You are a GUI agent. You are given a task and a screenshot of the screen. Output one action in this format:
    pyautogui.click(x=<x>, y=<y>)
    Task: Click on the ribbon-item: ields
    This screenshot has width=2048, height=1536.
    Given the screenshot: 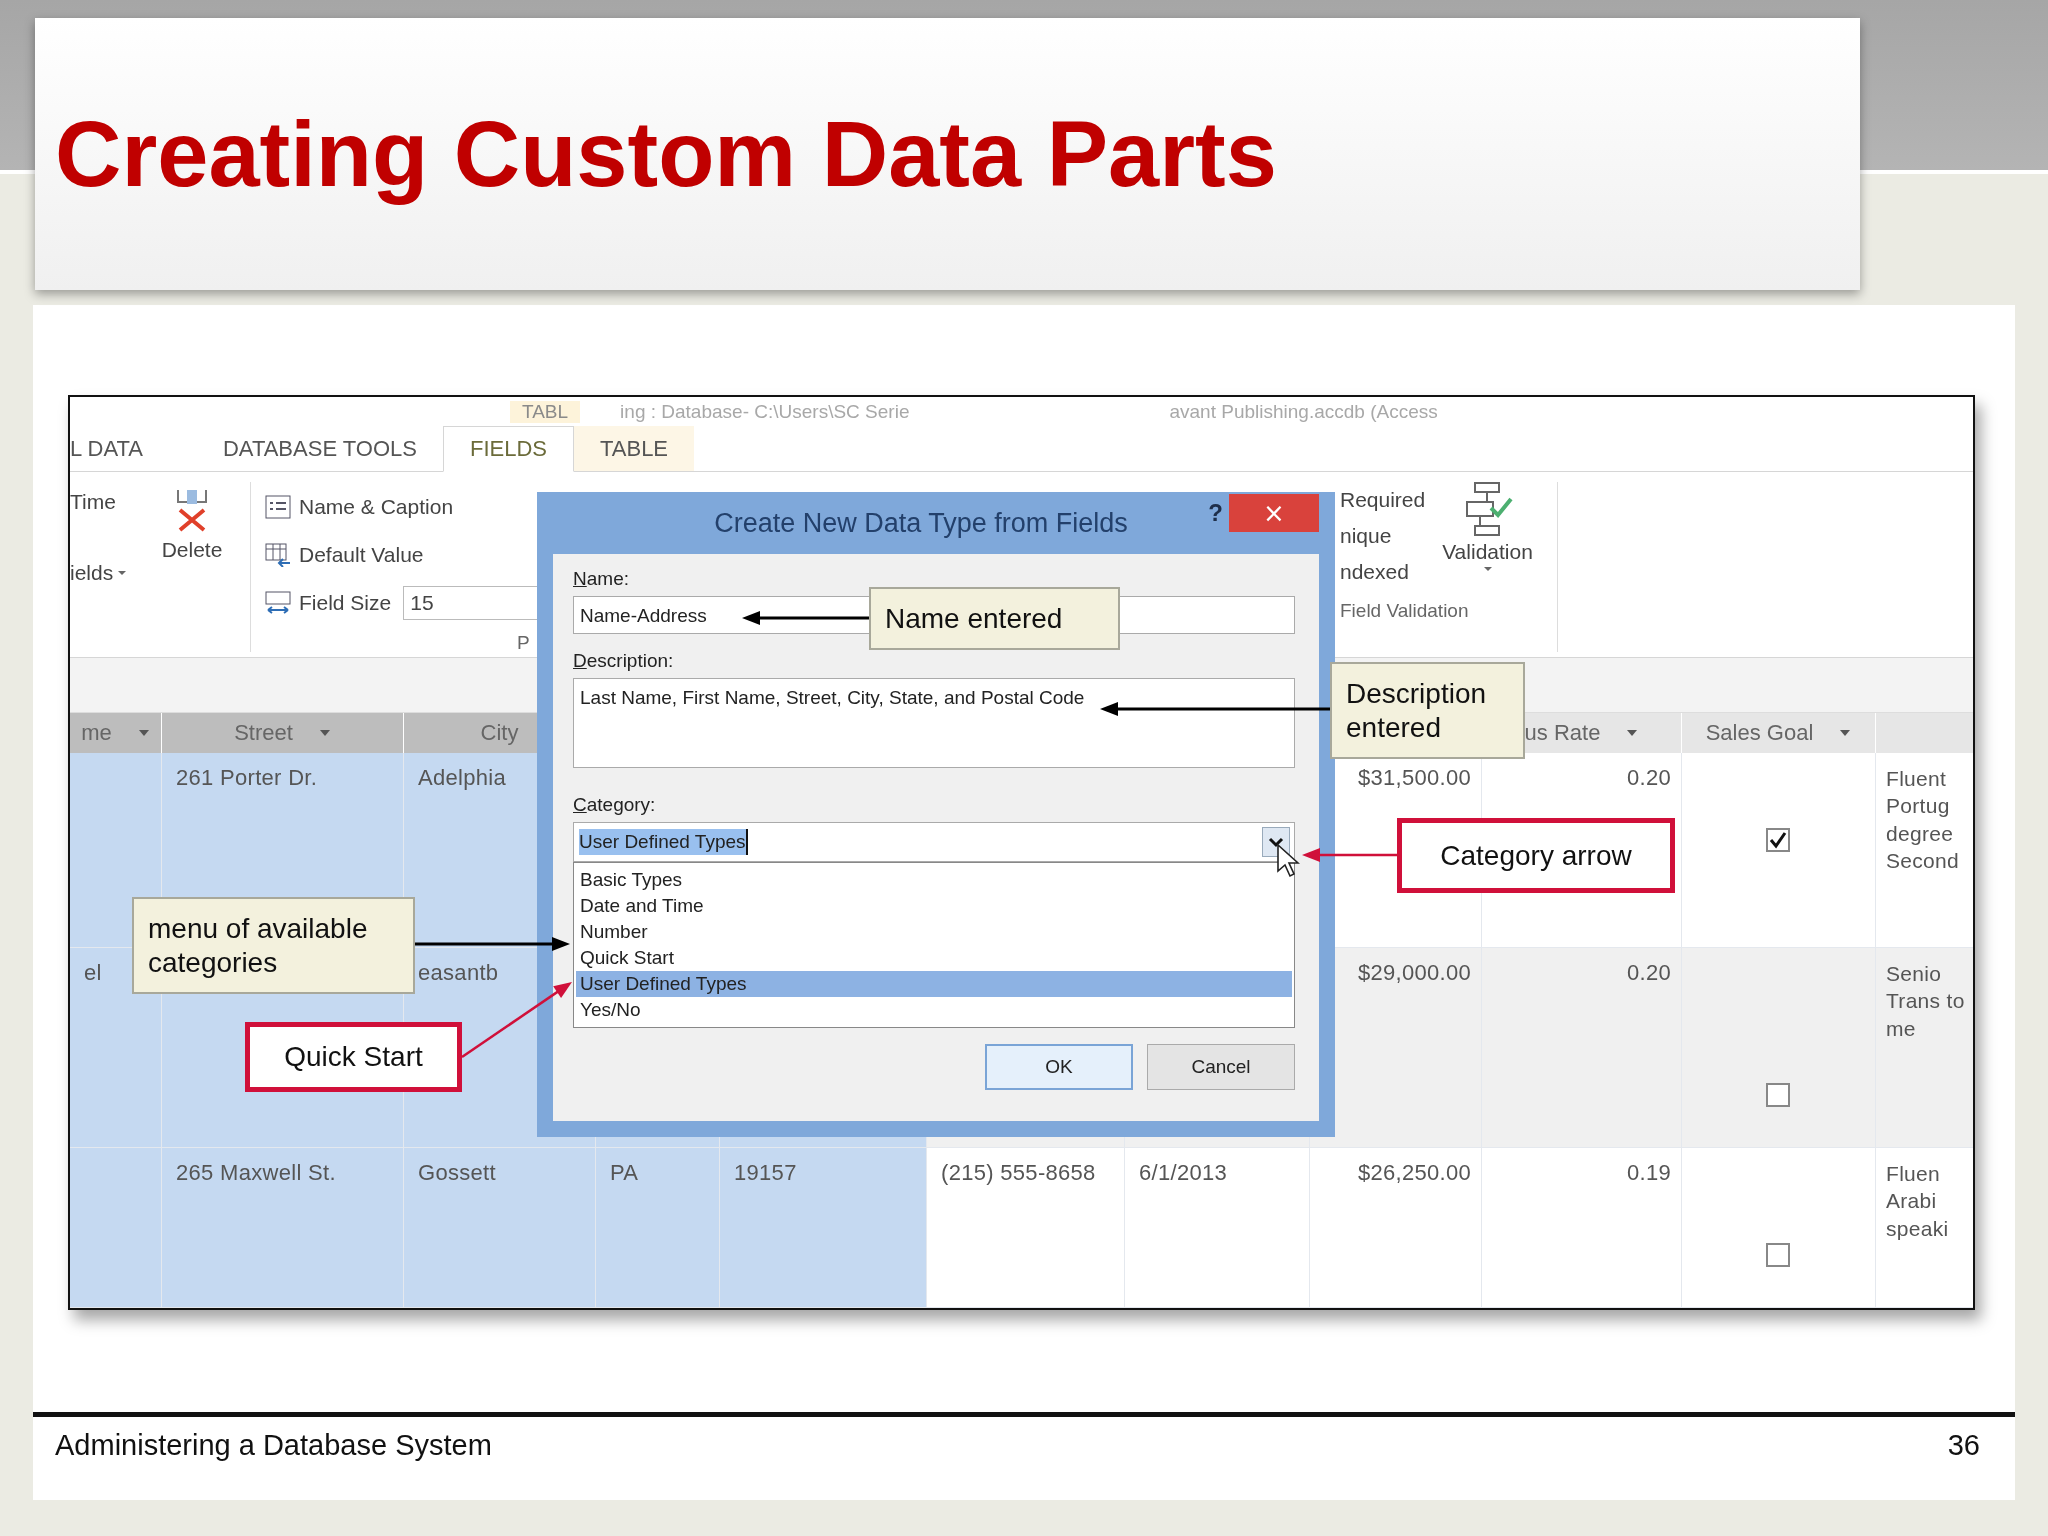 What is the action you would take?
    pyautogui.click(x=109, y=572)
    